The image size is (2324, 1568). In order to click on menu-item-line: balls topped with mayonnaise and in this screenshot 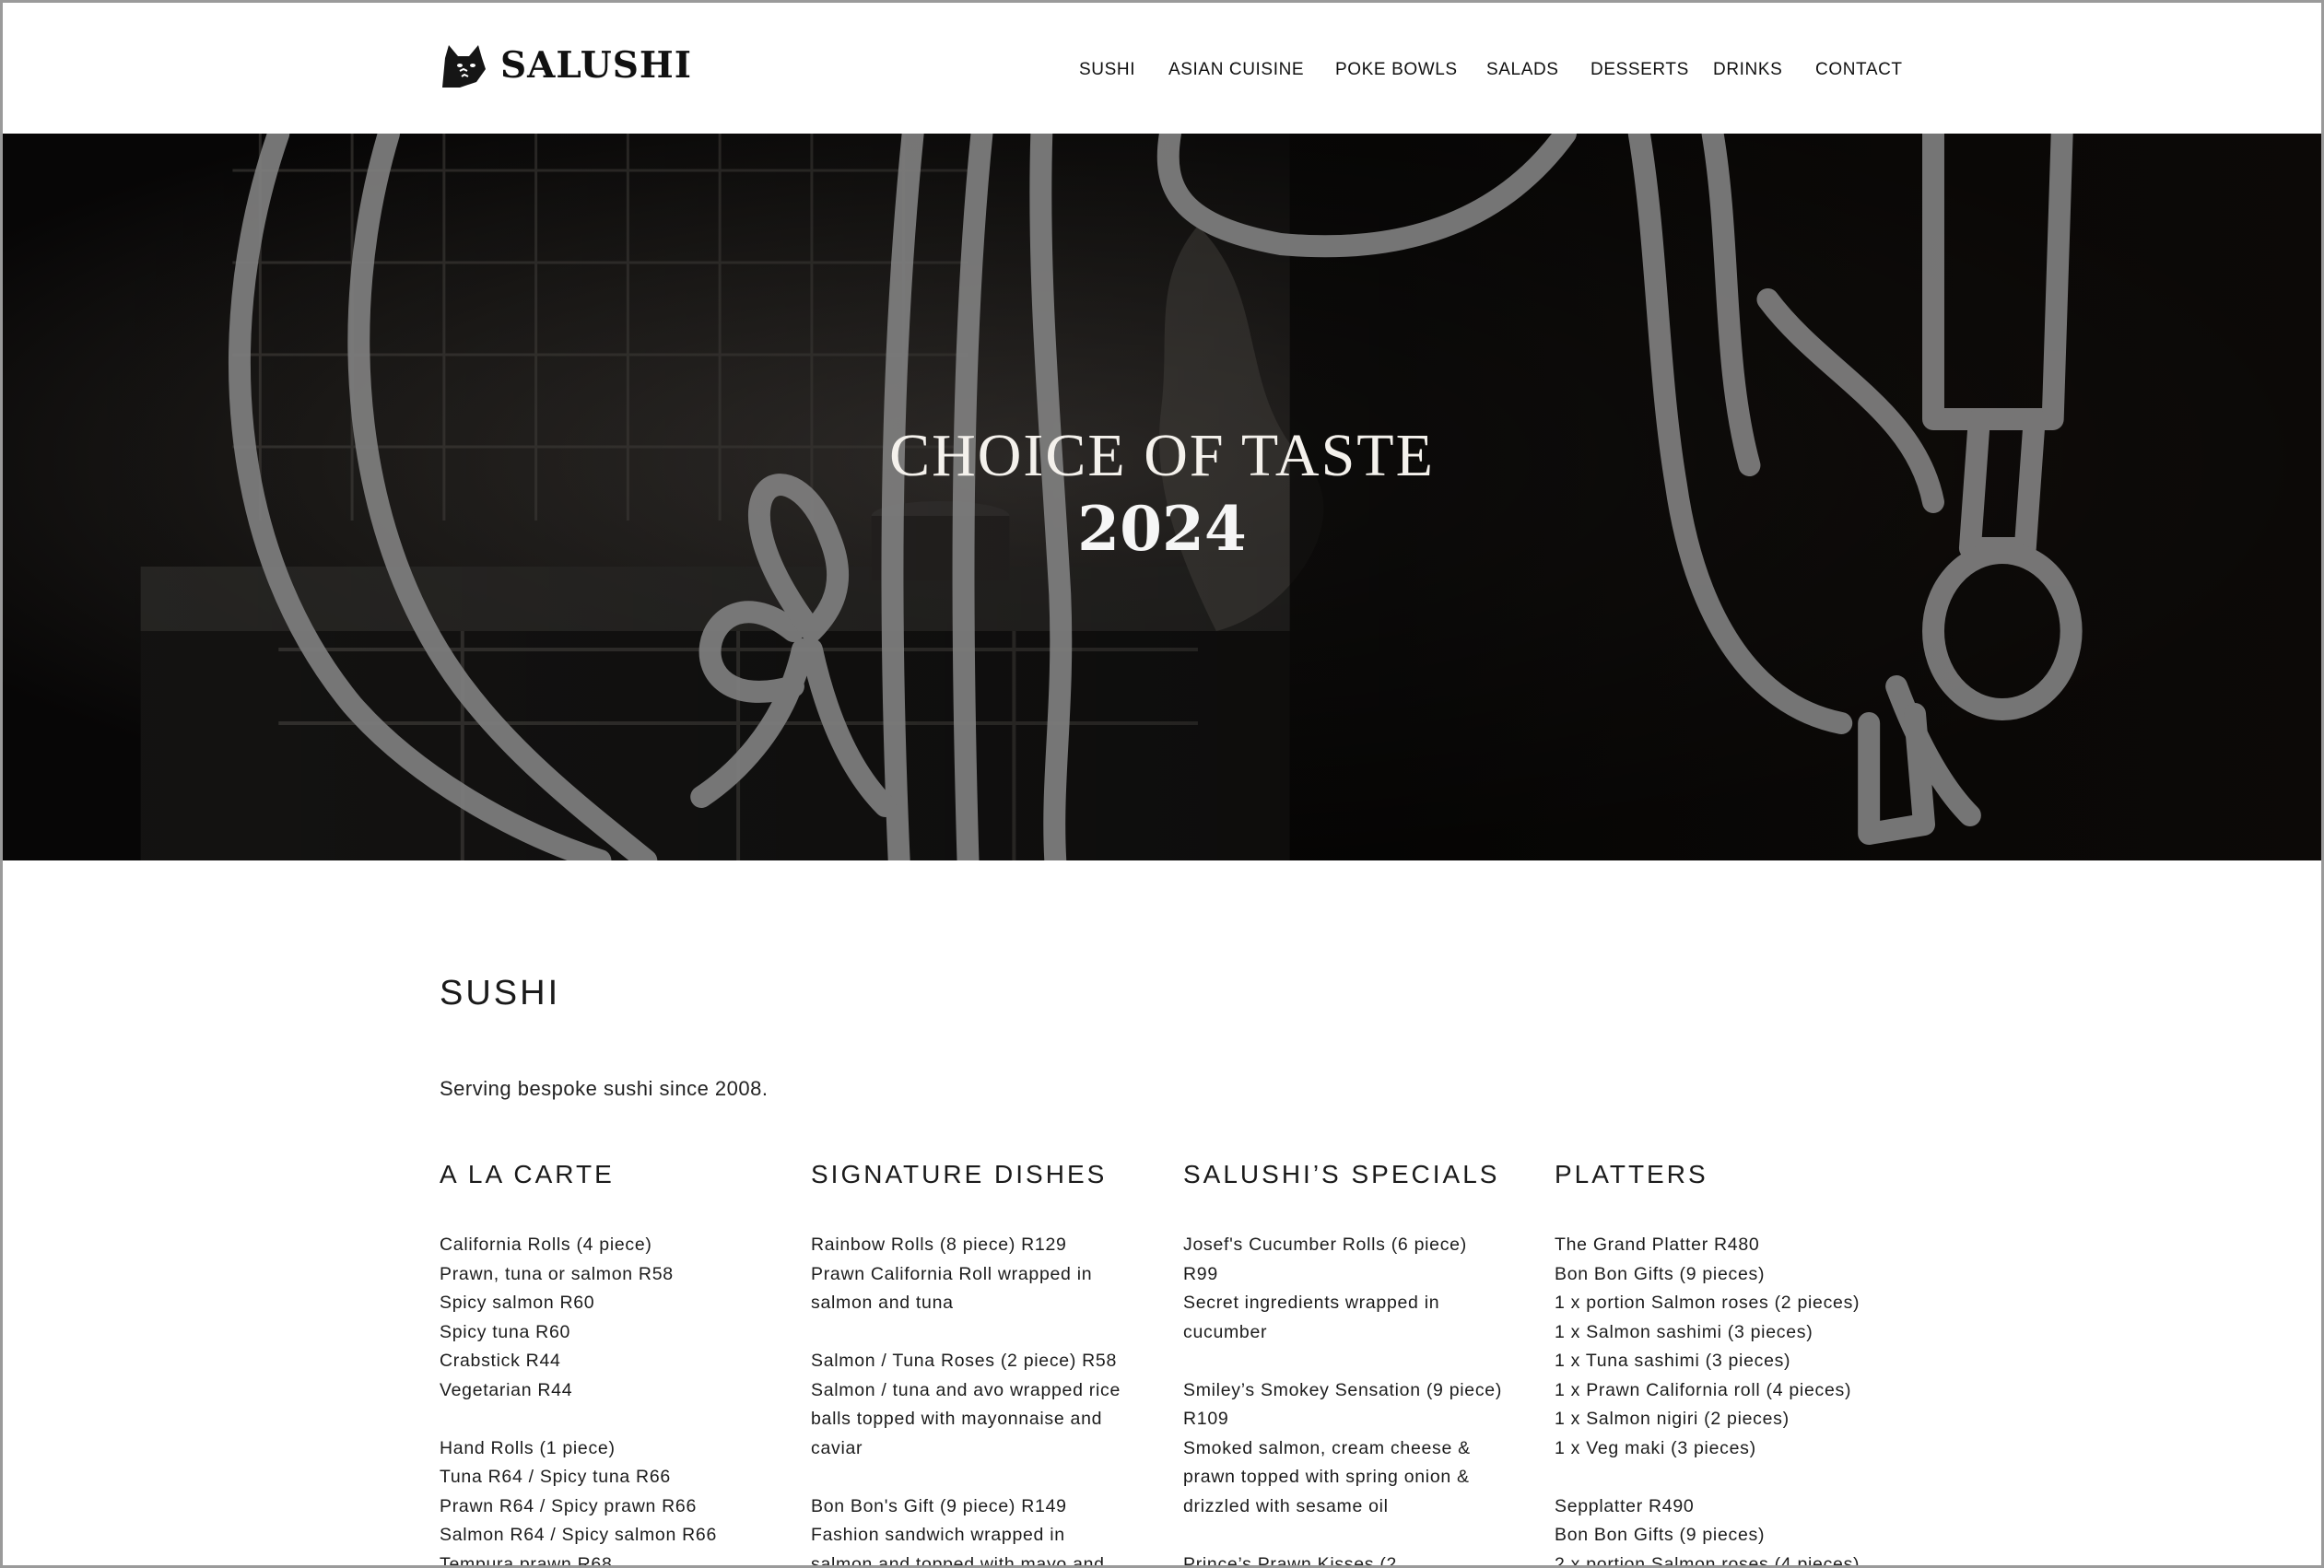, I will do `click(957, 1419)`.